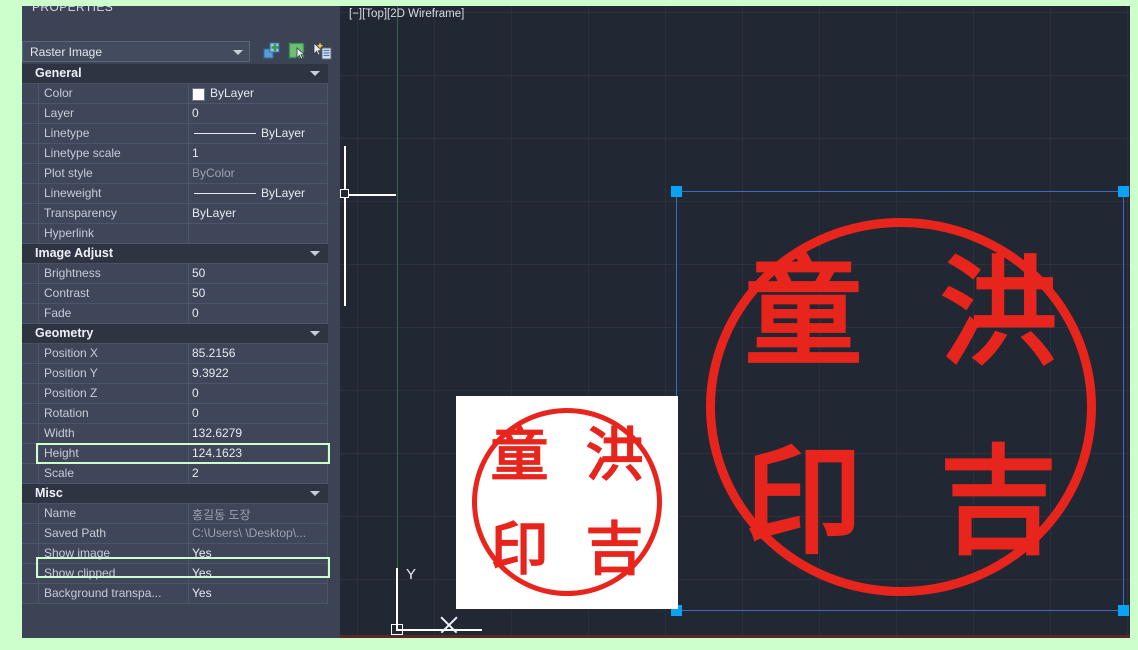 This screenshot has width=1138, height=650. What do you see at coordinates (49, 493) in the screenshot?
I see `section-label: Misc` at bounding box center [49, 493].